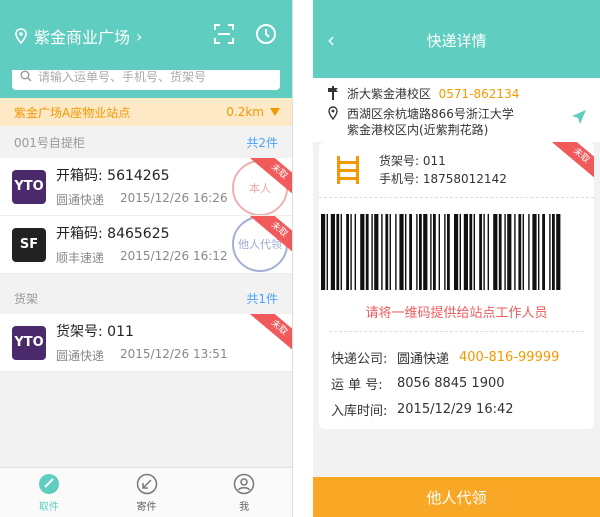 The height and width of the screenshot is (517, 600). I want to click on courier-phone: 400-816-99999, so click(509, 357).